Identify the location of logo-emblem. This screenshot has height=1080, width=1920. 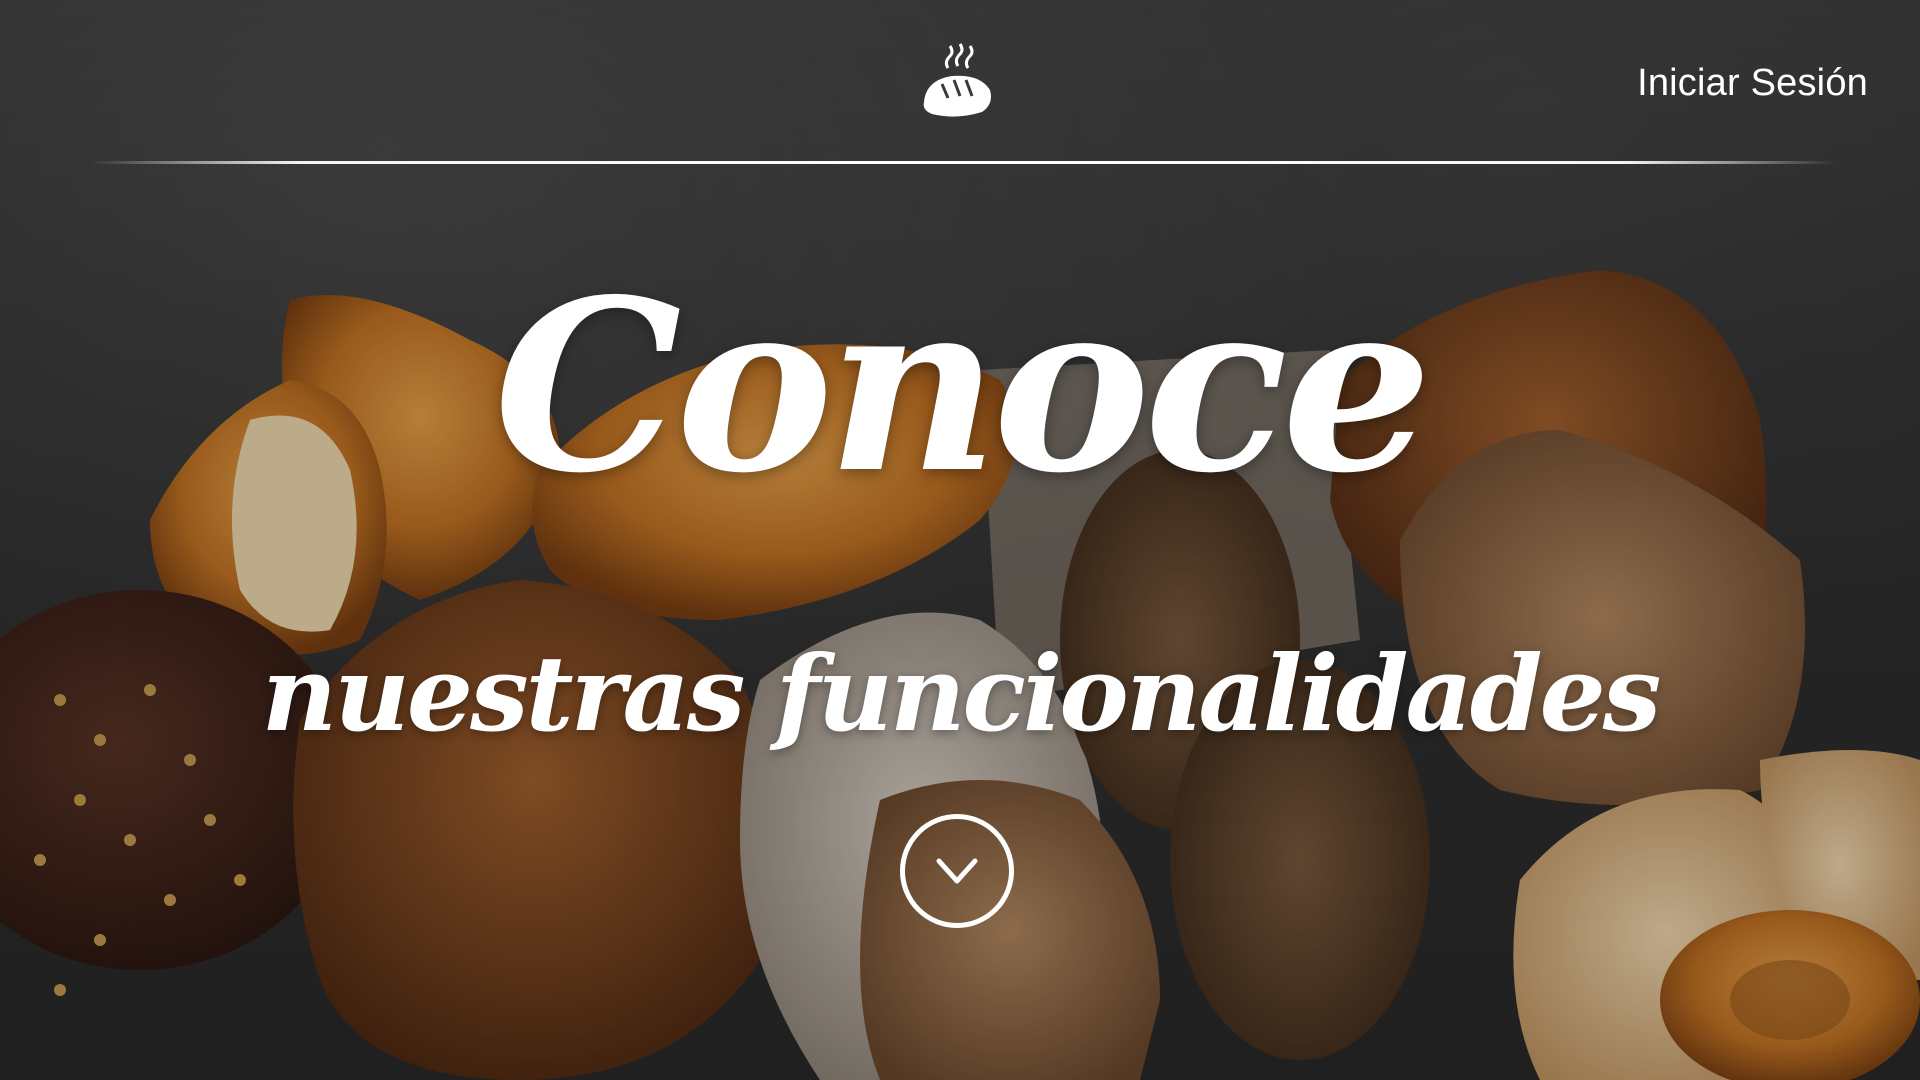
(957, 80).